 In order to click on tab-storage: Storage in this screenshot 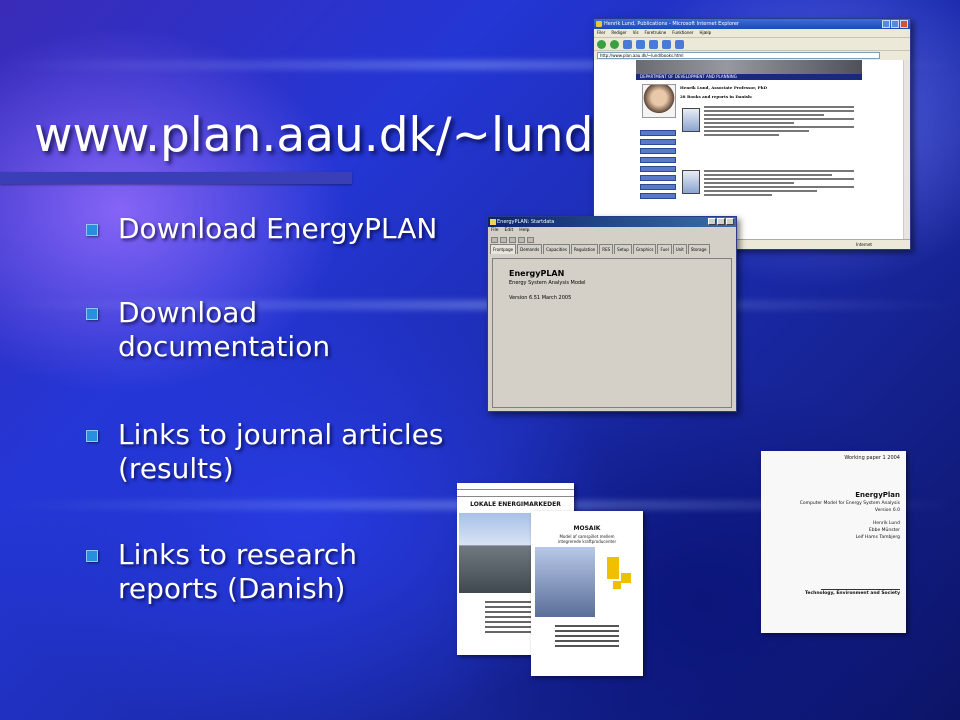, I will do `click(698, 249)`.